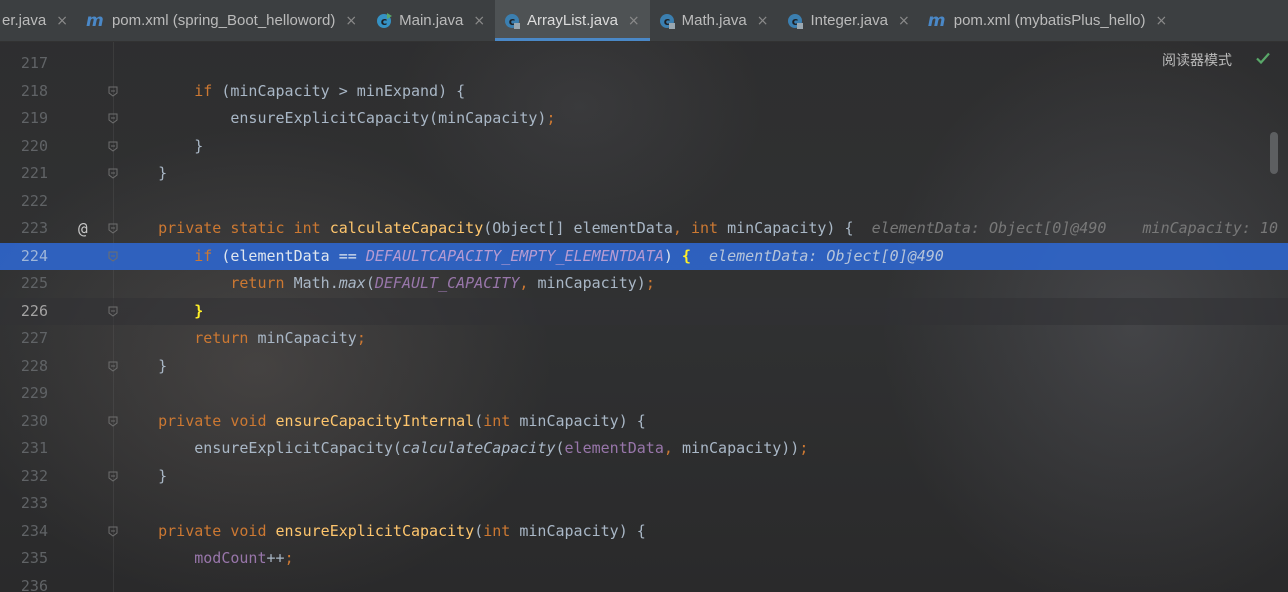 The image size is (1288, 592). What do you see at coordinates (501, 420) in the screenshot?
I see `code-token: int` at bounding box center [501, 420].